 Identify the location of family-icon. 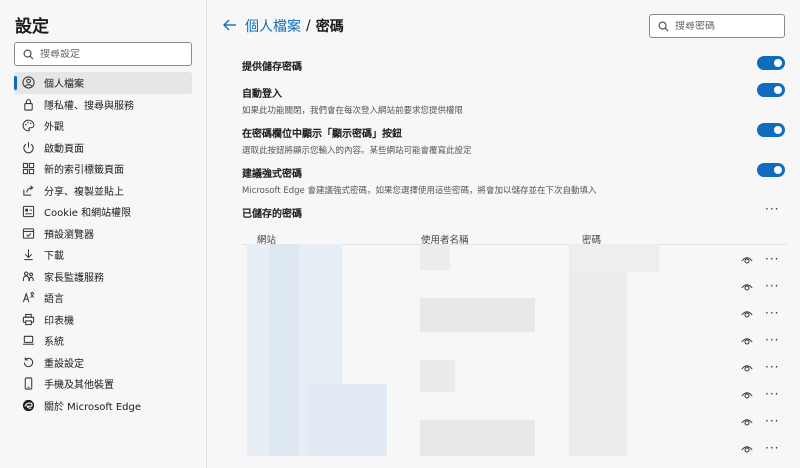
(28, 276).